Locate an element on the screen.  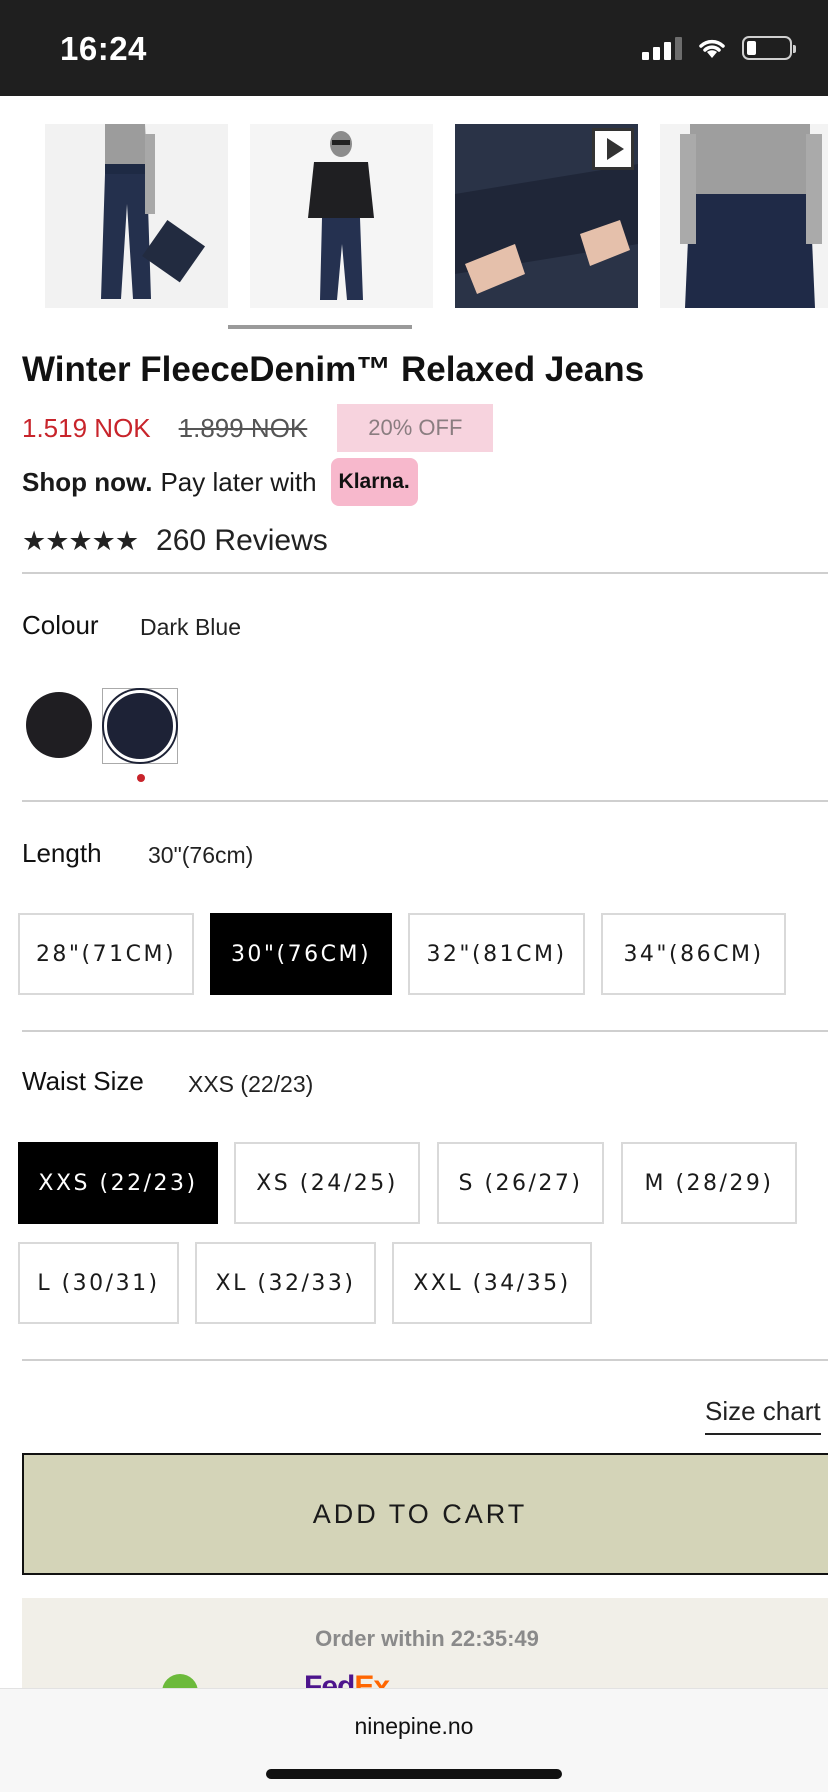
product-gallery is located at coordinates (436, 216).